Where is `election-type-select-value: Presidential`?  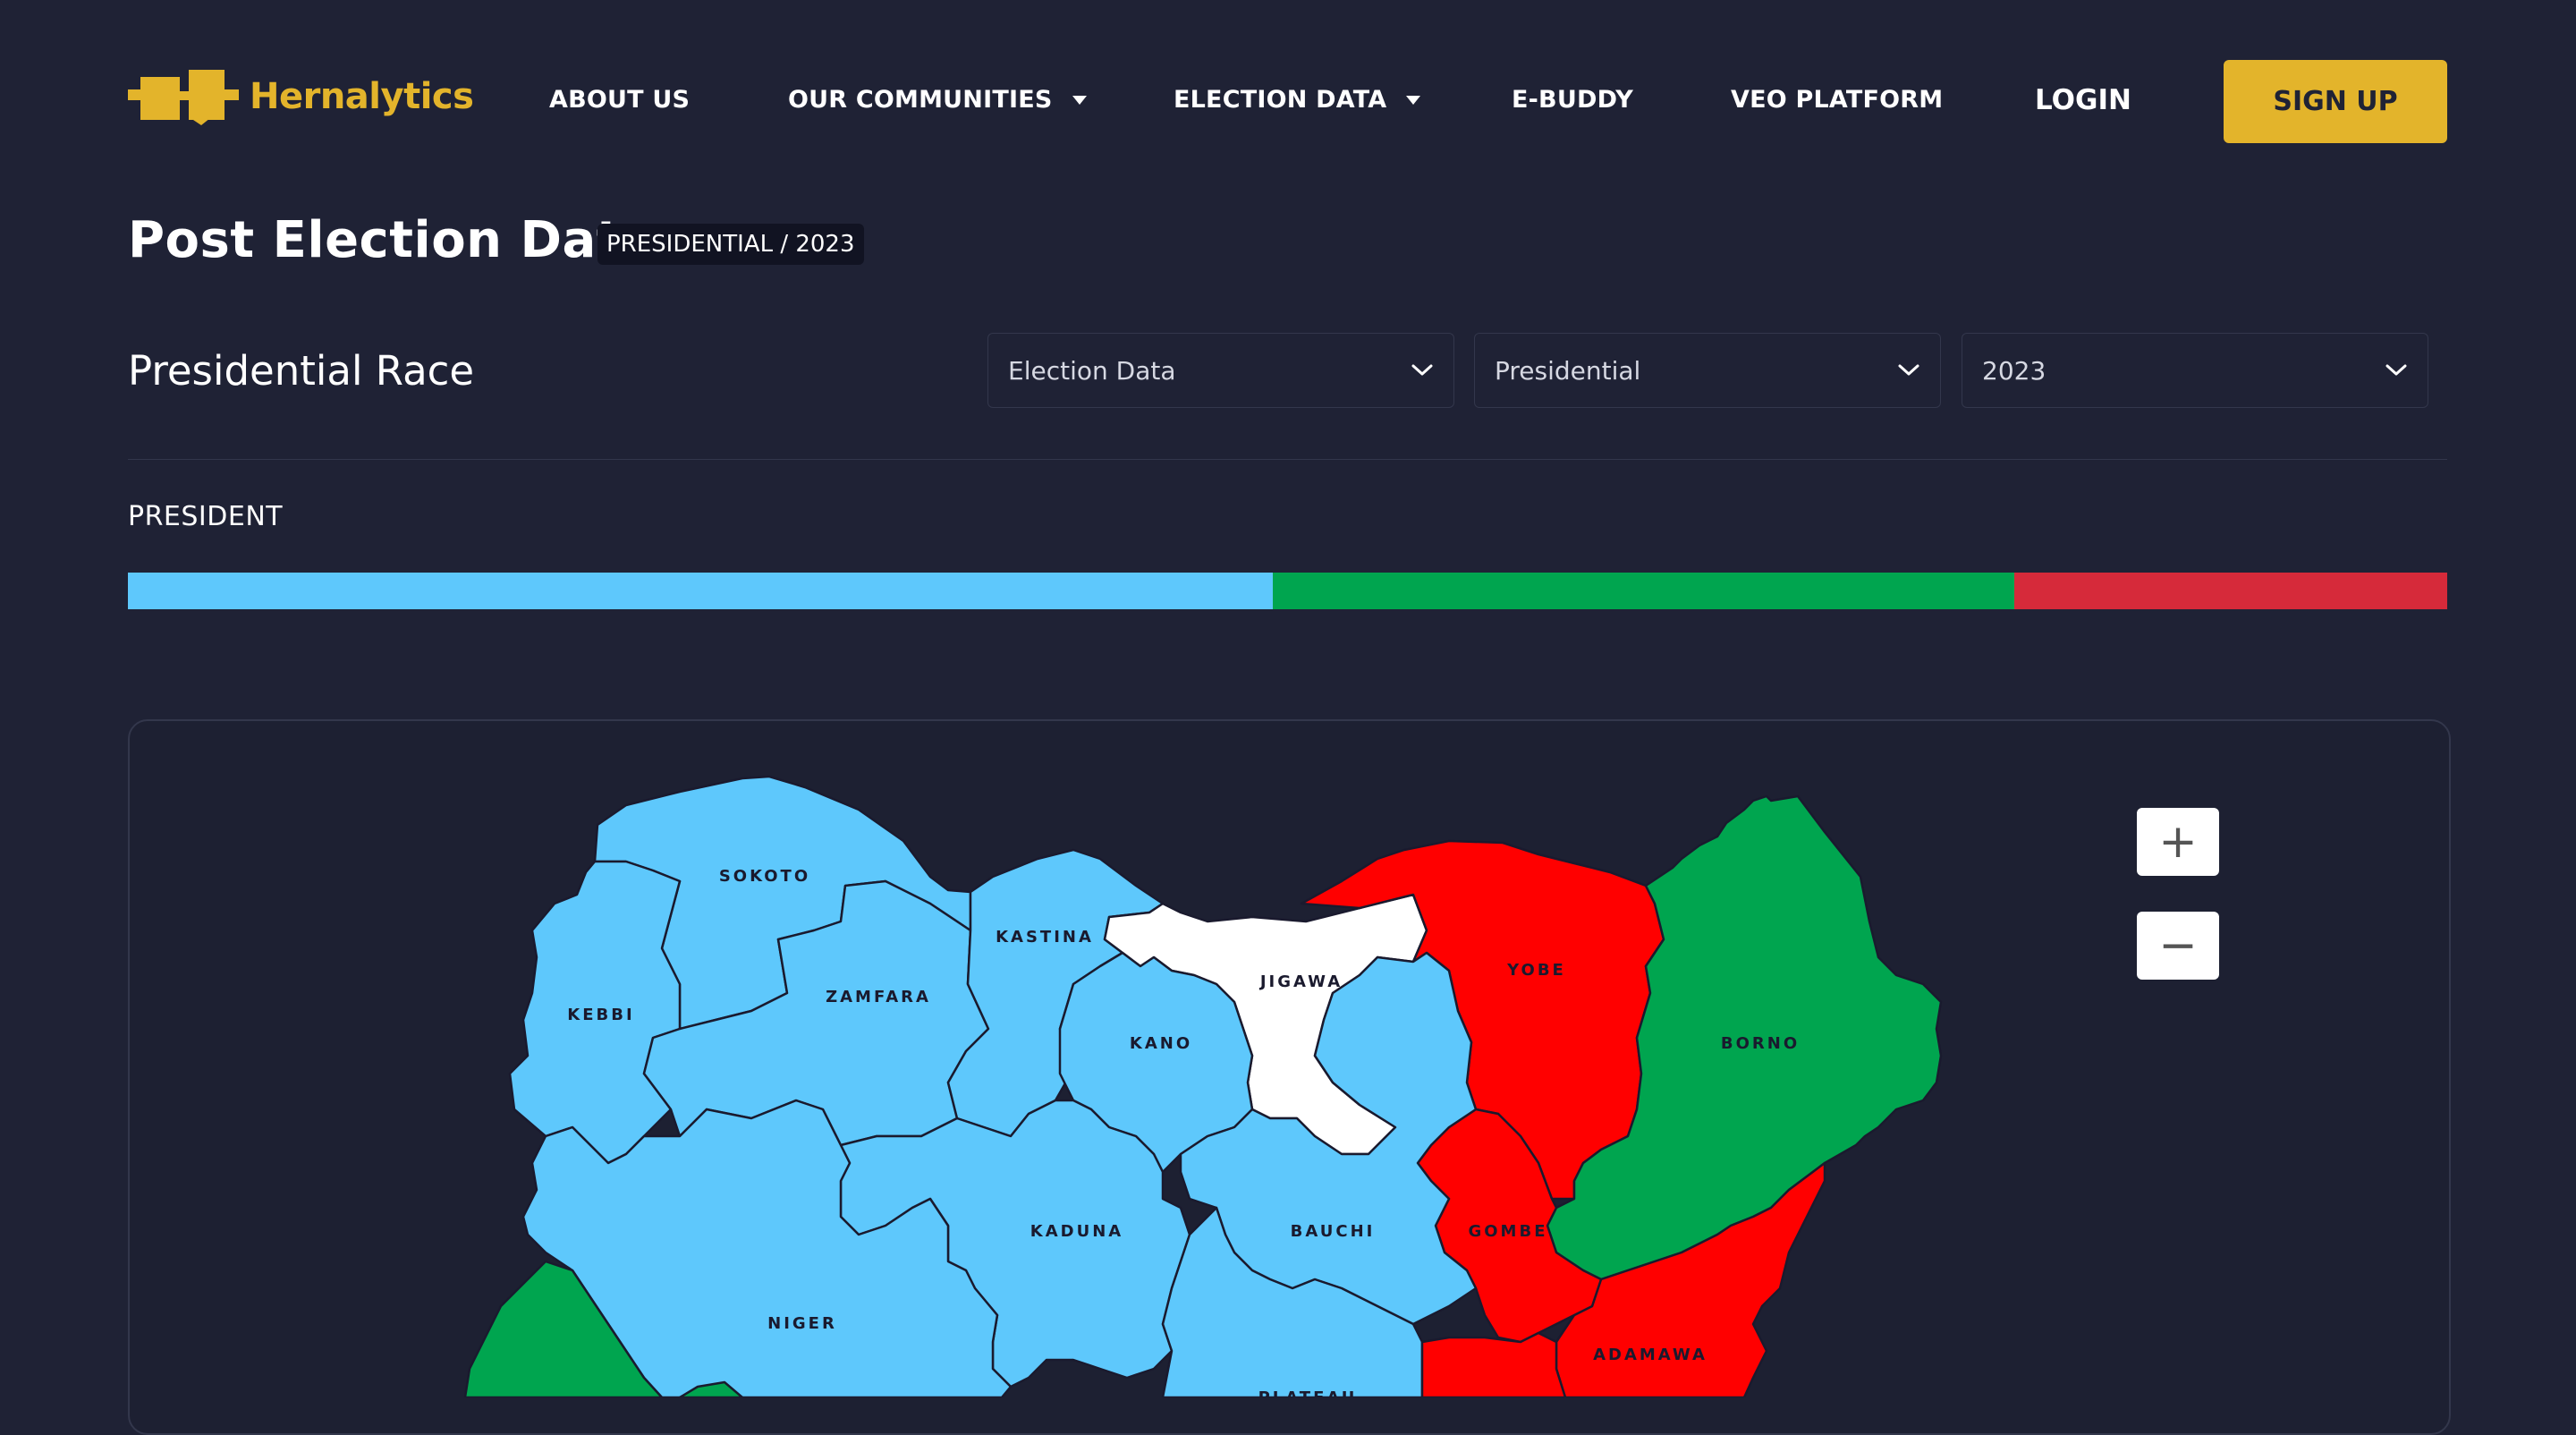
election-type-select-value: Presidential is located at coordinates (1568, 370).